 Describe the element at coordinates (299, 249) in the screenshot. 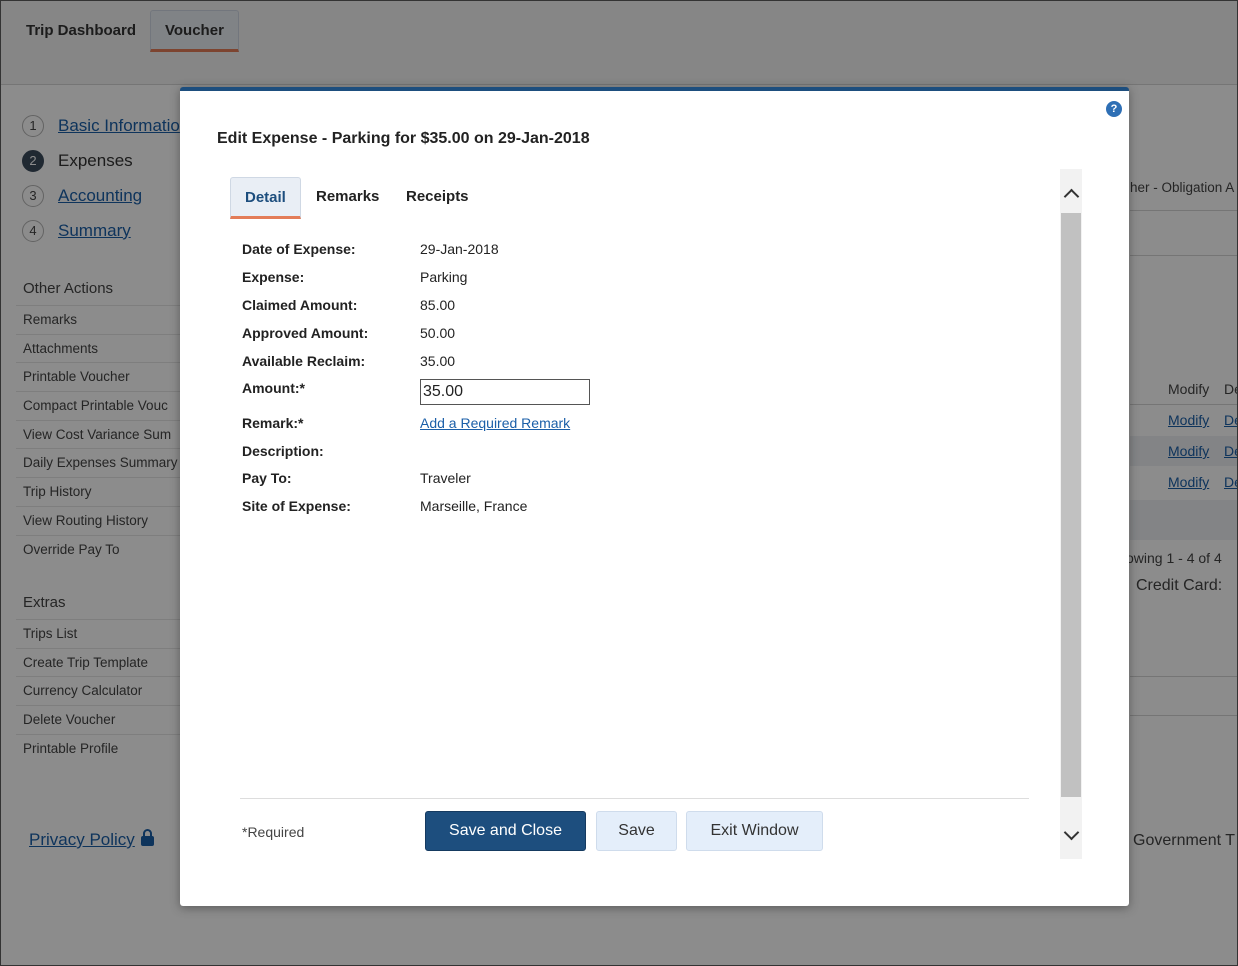

I see `date-of-expense-label: Date of Expense:` at that location.